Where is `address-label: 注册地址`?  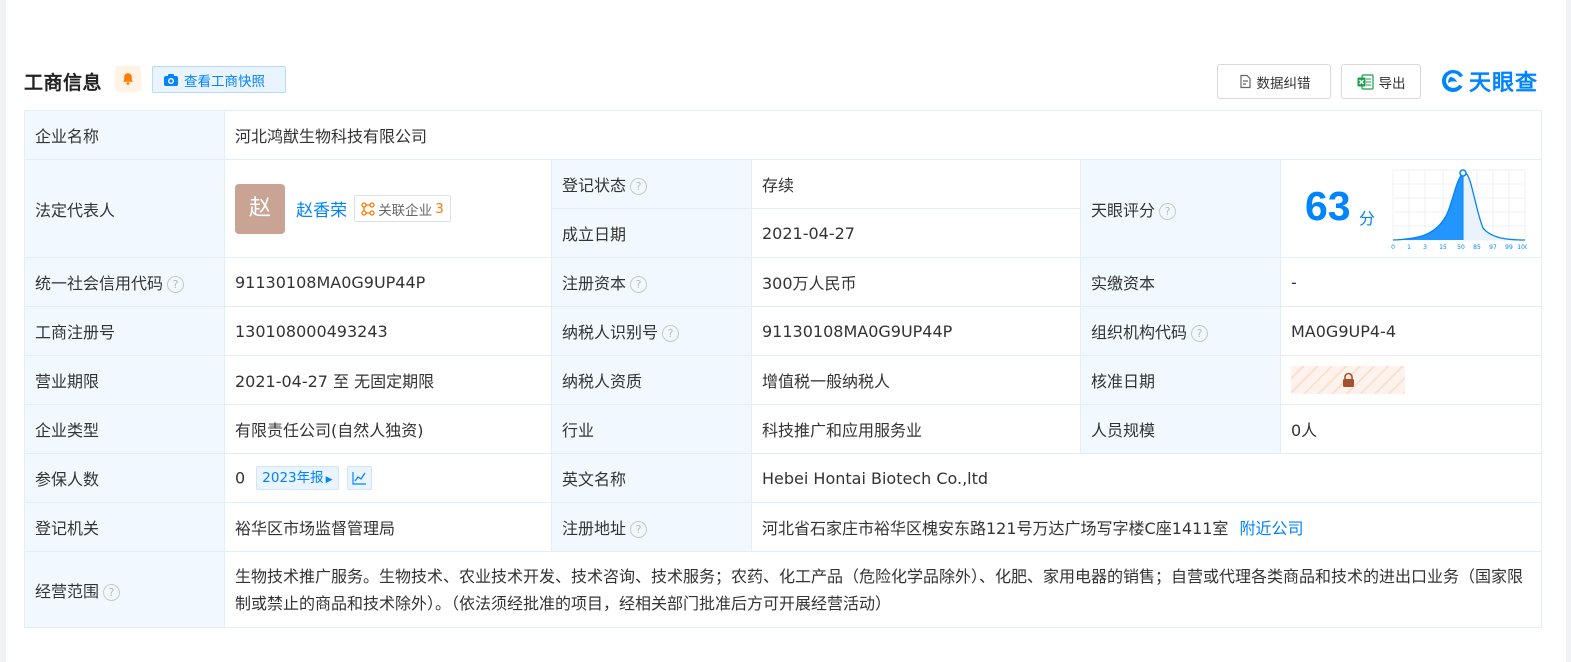 address-label: 注册地址 is located at coordinates (594, 528).